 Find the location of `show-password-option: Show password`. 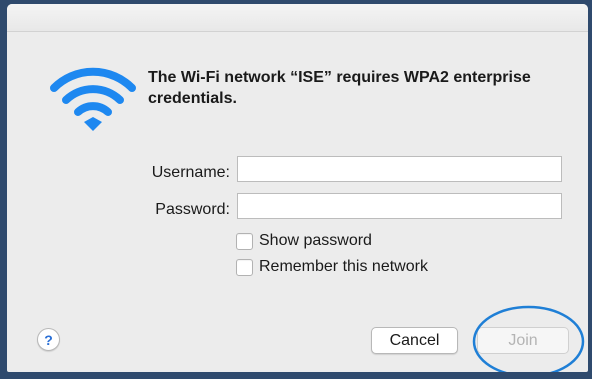

show-password-option: Show password is located at coordinates (304, 241).